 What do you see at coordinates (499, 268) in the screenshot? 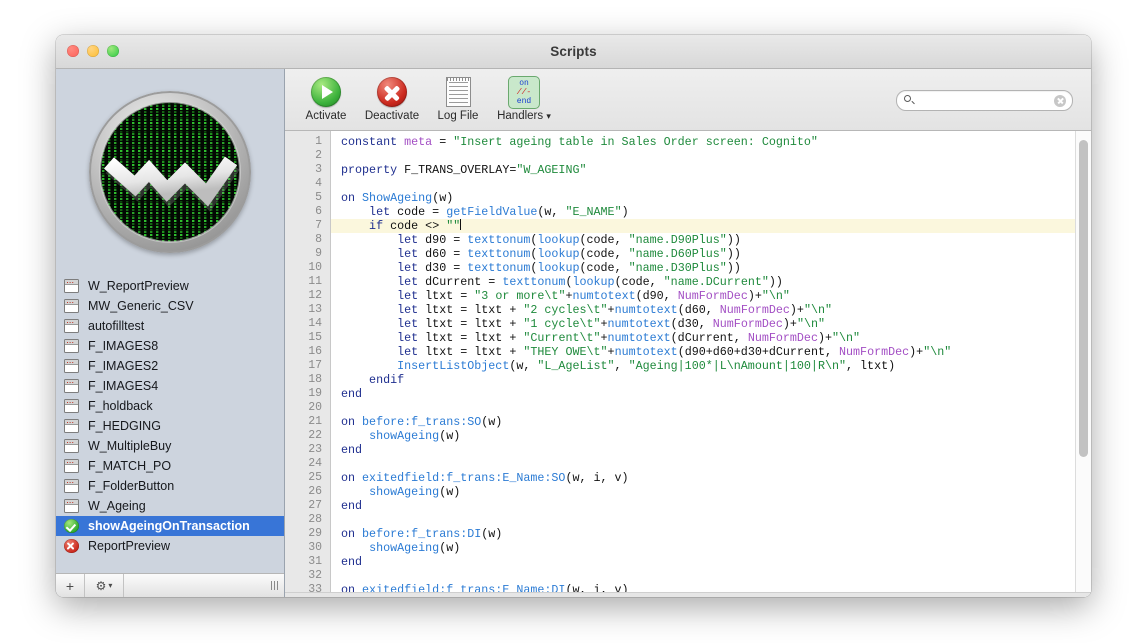
I see `code-token: texttonum` at bounding box center [499, 268].